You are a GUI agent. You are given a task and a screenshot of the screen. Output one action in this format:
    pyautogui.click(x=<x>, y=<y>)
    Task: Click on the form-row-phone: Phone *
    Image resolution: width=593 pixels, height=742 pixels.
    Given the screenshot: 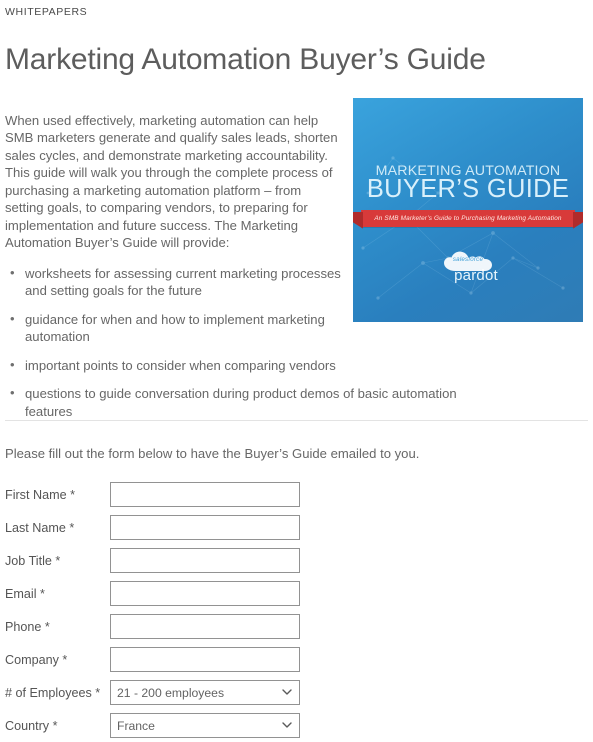 What is the action you would take?
    pyautogui.click(x=296, y=626)
    